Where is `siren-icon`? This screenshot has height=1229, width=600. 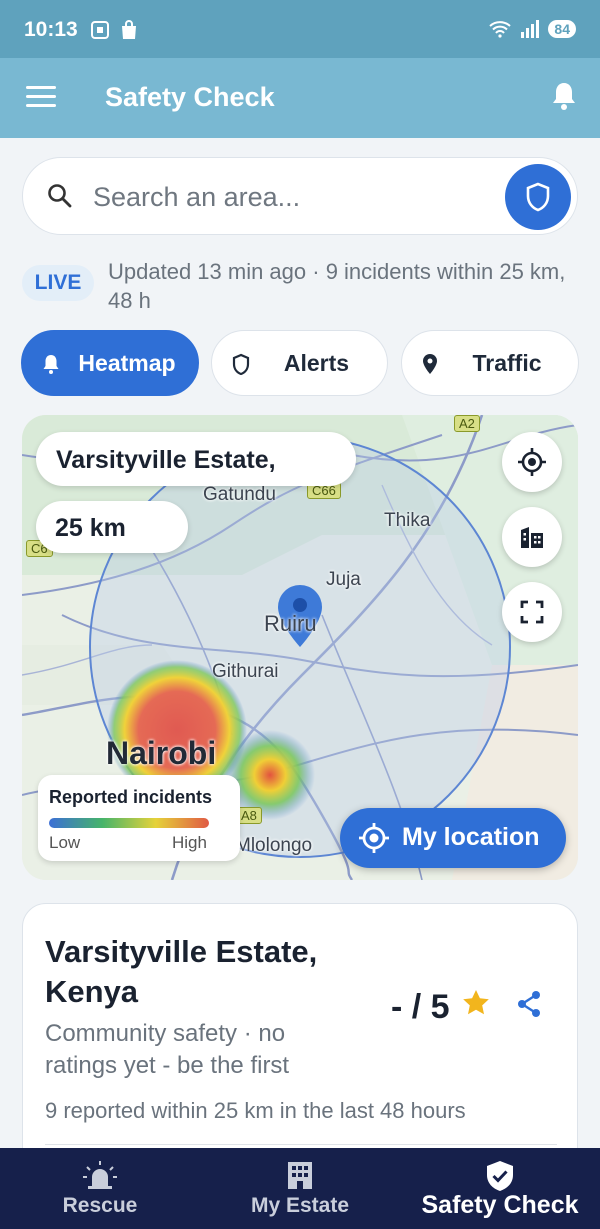 siren-icon is located at coordinates (100, 1175).